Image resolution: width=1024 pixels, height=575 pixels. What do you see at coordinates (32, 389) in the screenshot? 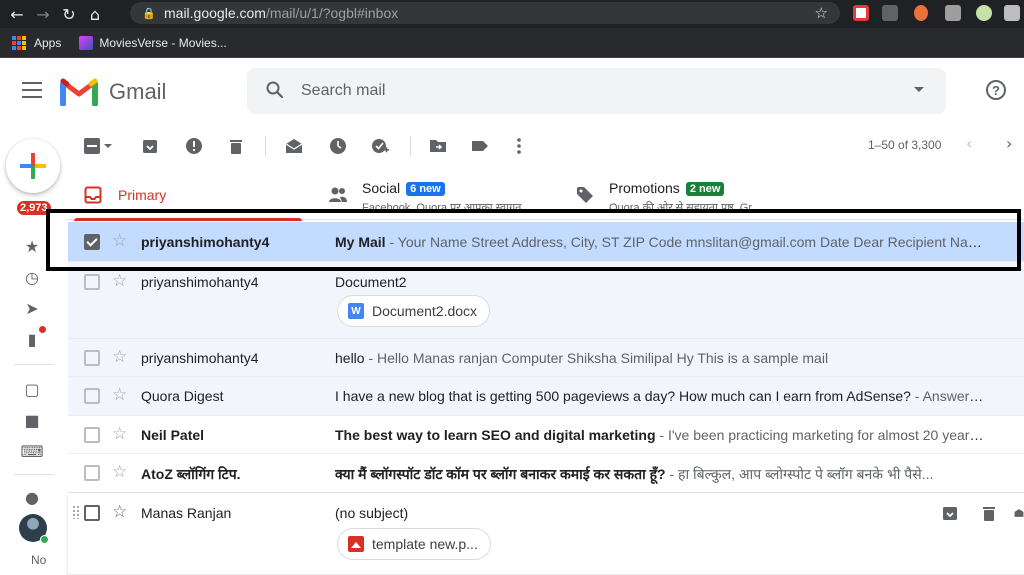
I see `meet-new-icon: ▢` at bounding box center [32, 389].